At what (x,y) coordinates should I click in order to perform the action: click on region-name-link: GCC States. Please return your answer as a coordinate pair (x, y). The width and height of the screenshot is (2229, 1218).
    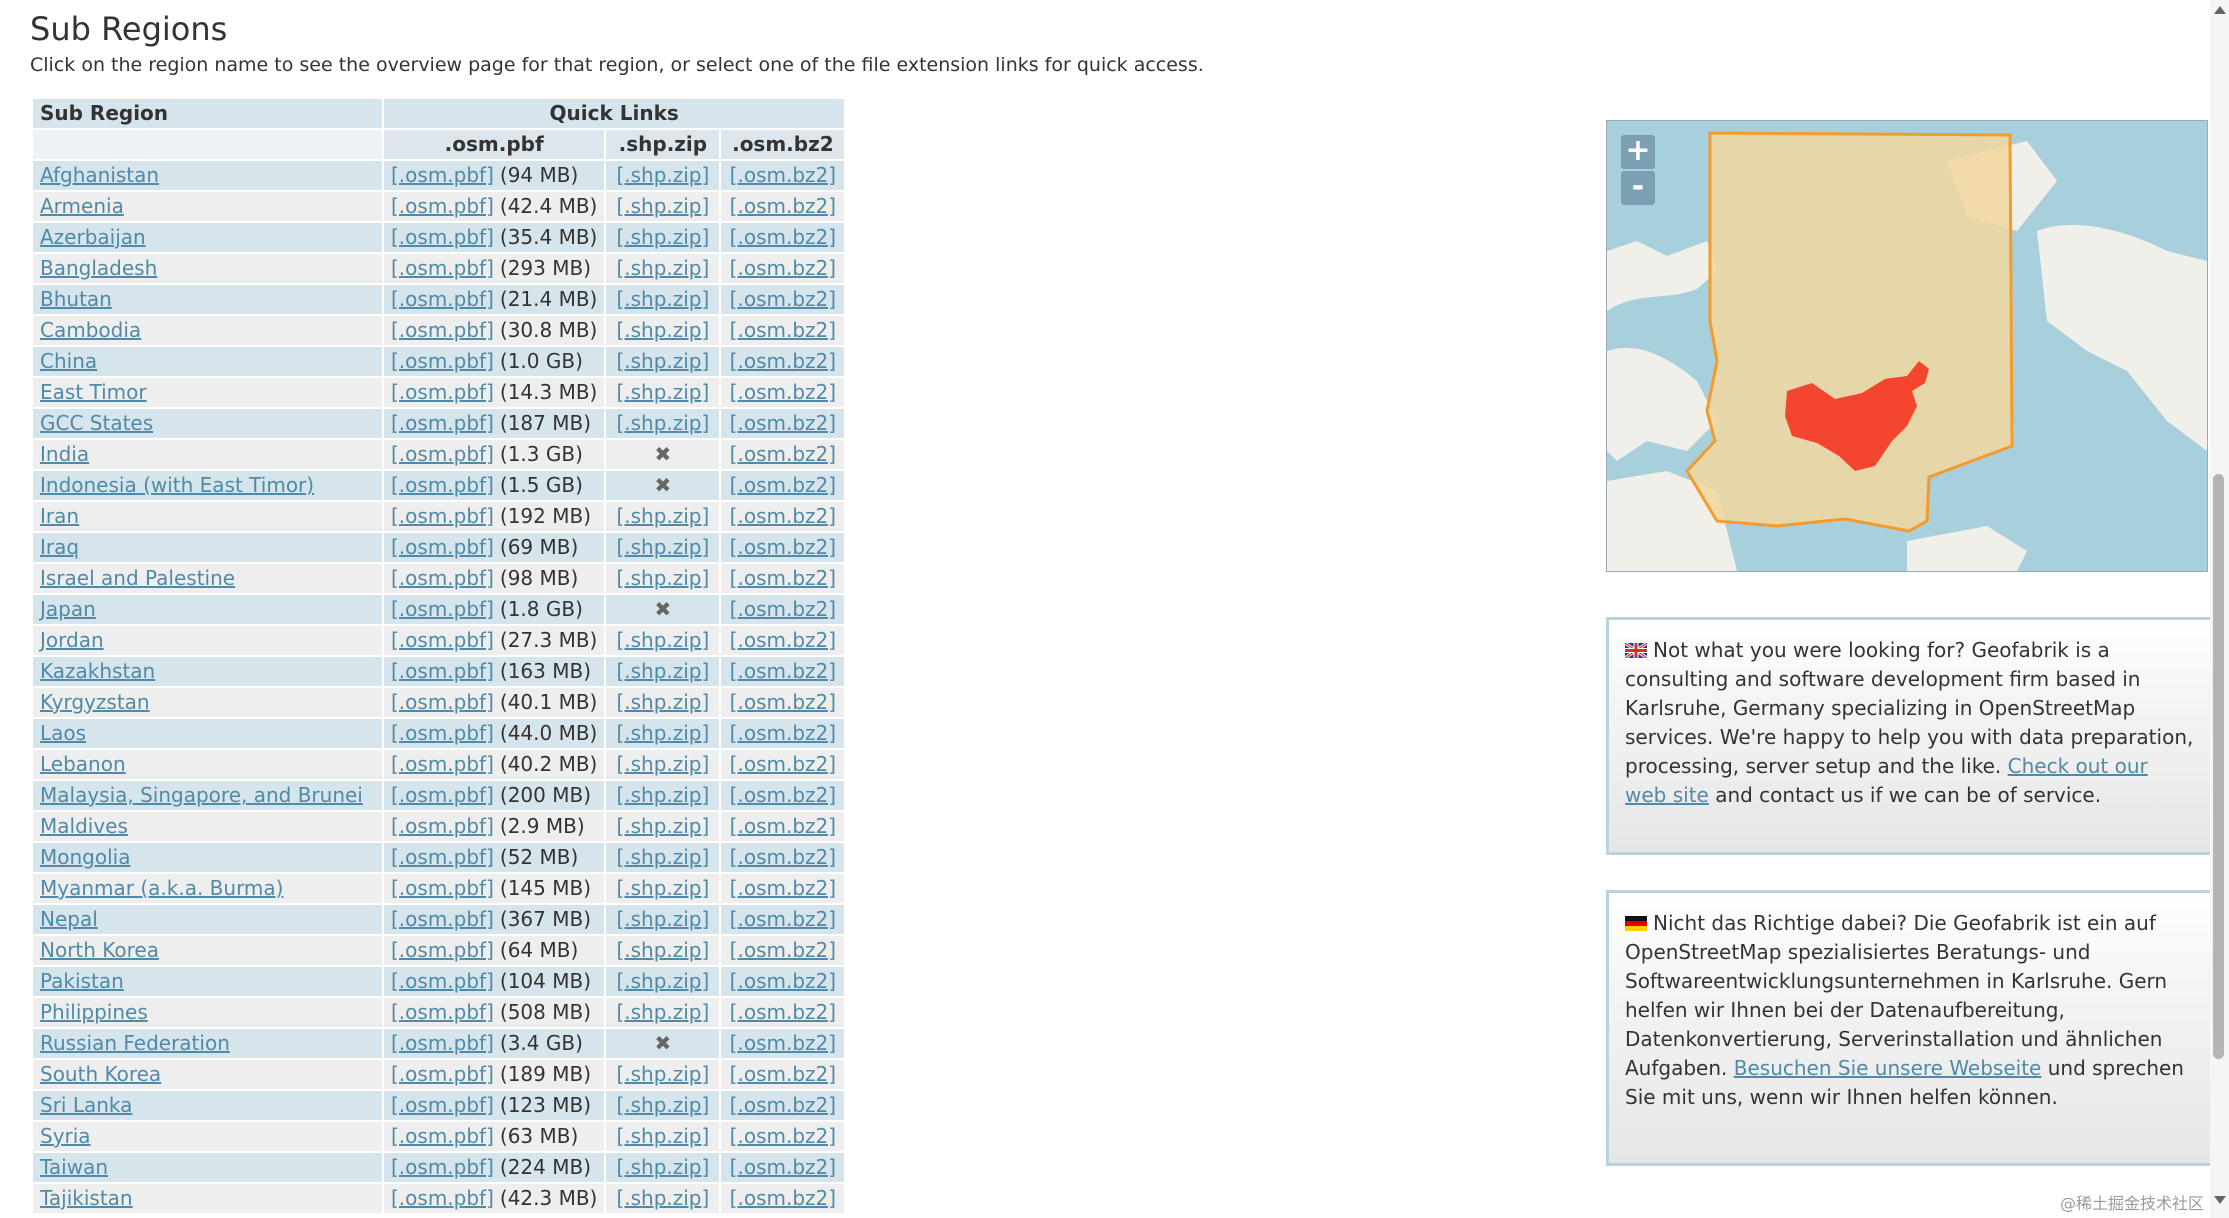
    Looking at the image, I should click on (96, 423).